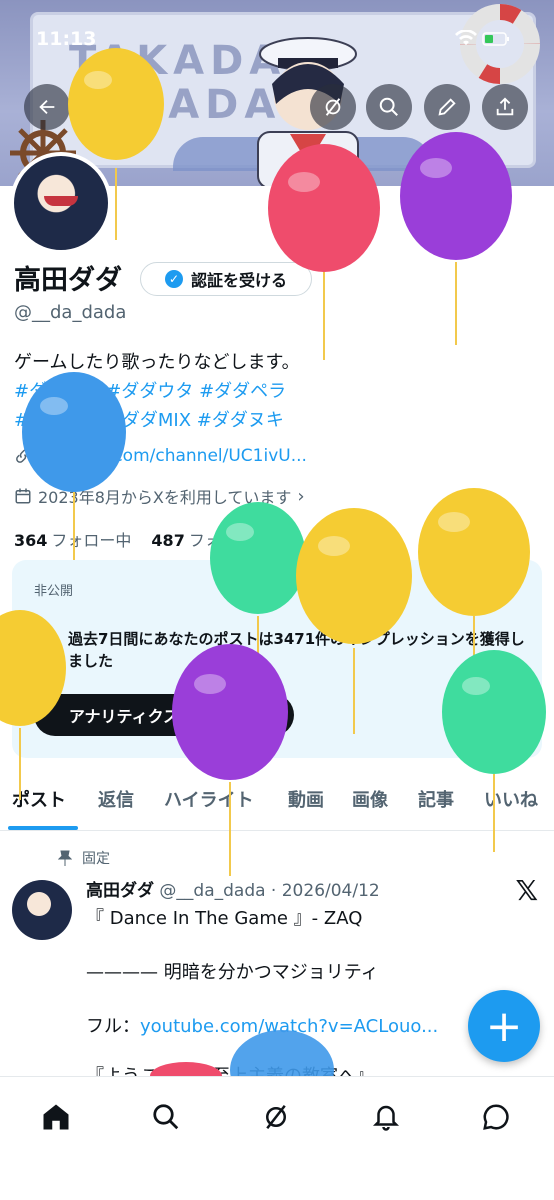  What do you see at coordinates (224, 918) in the screenshot?
I see `post-line-1: 『 Dance In The Game 』- ZAQ` at bounding box center [224, 918].